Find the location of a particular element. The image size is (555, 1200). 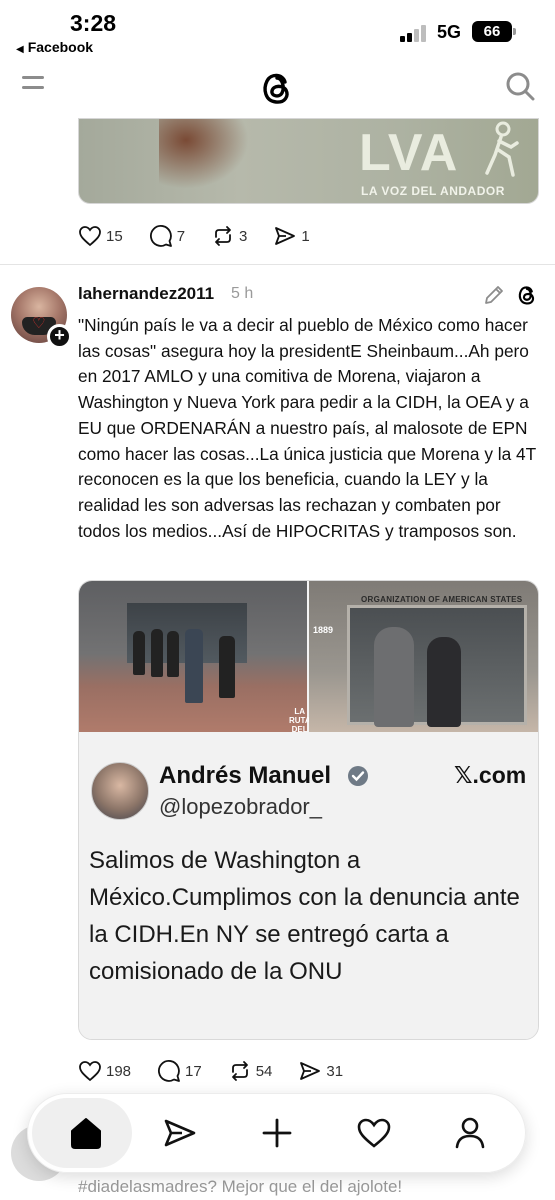

battery-indicator: 66 is located at coordinates (494, 31).